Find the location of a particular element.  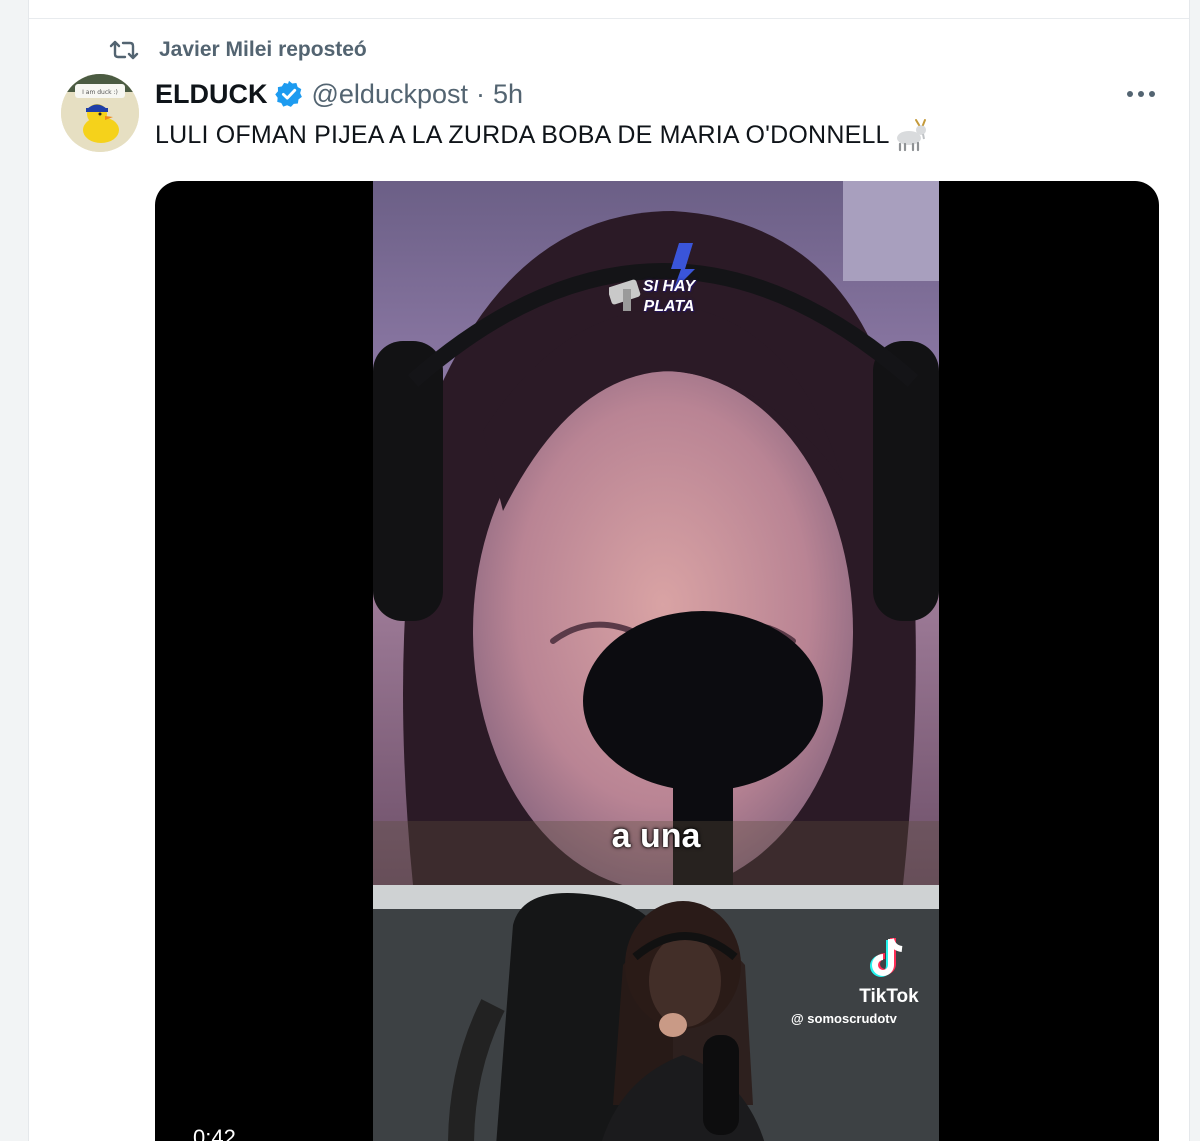

tiktok-handle: @ somoscrudotv is located at coordinates (844, 1018).